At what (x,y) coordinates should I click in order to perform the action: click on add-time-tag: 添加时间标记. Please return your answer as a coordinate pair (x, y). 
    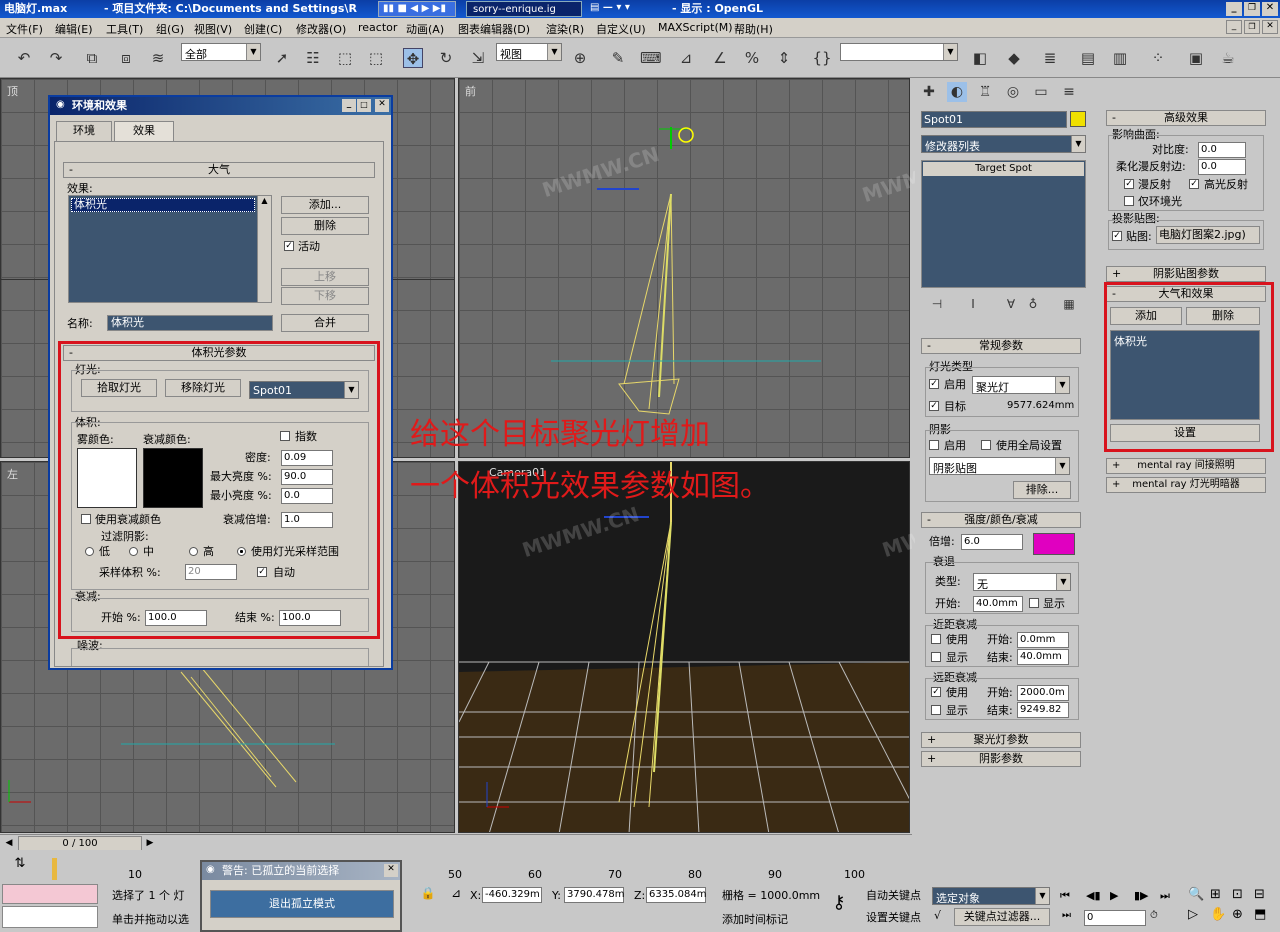
    Looking at the image, I should click on (755, 919).